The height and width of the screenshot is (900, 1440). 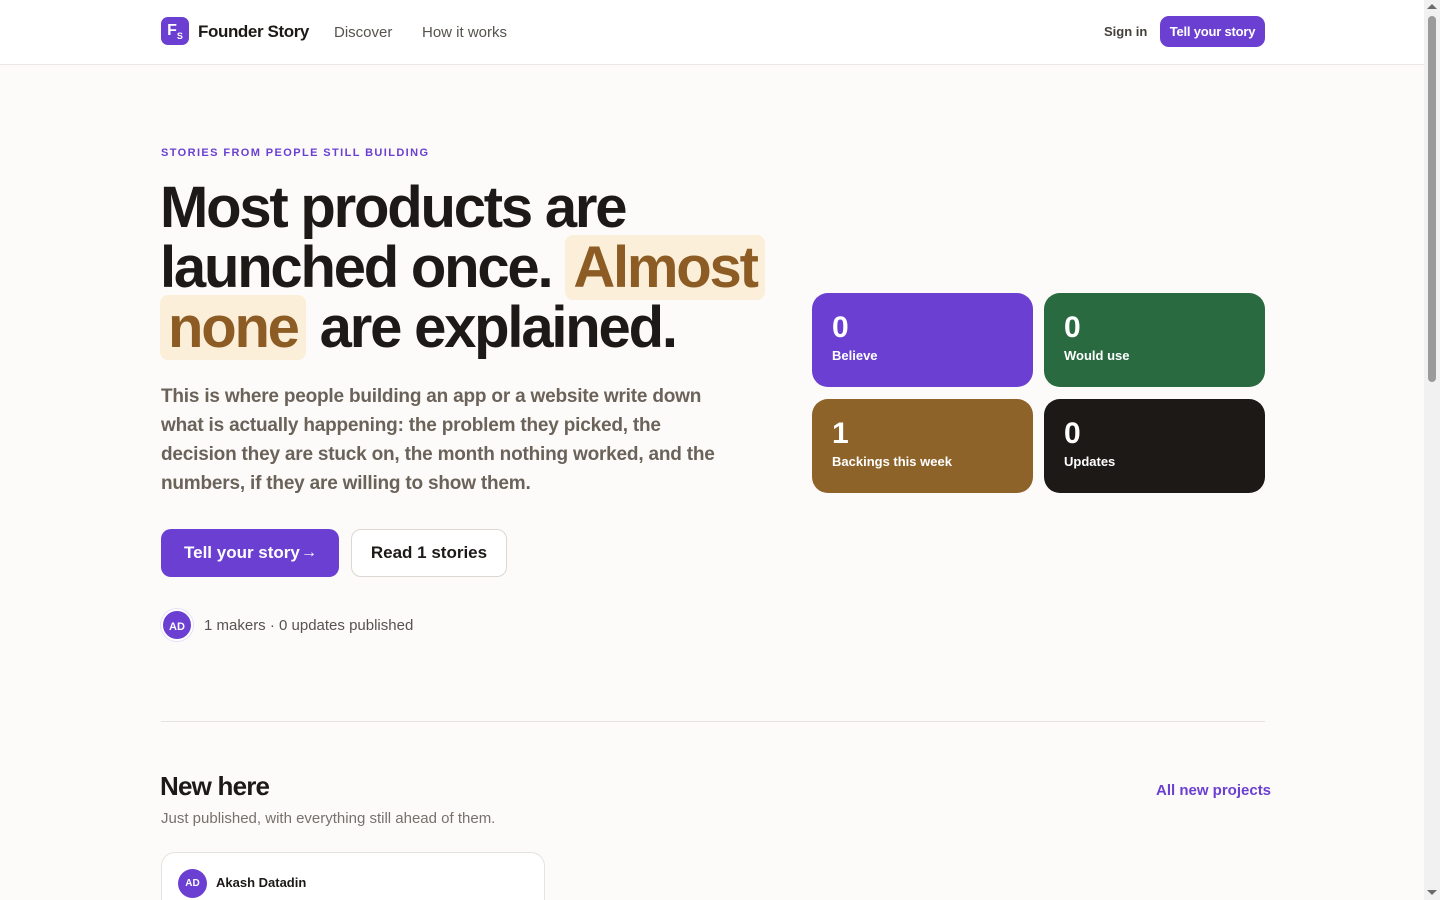 I want to click on brand-name: Founder Story, so click(x=253, y=32).